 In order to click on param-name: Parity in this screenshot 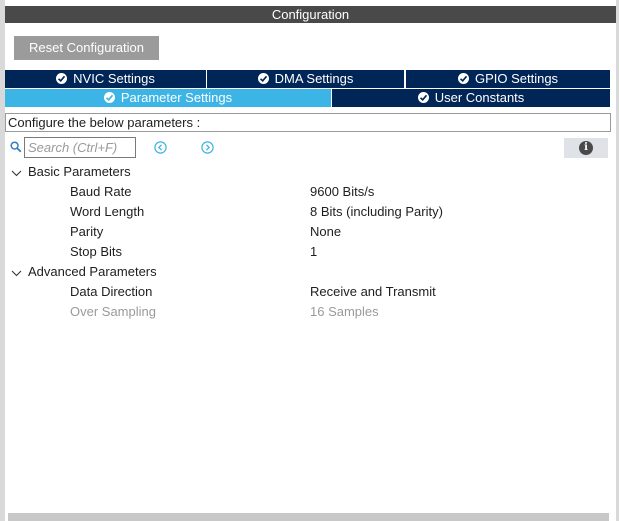, I will do `click(87, 231)`.